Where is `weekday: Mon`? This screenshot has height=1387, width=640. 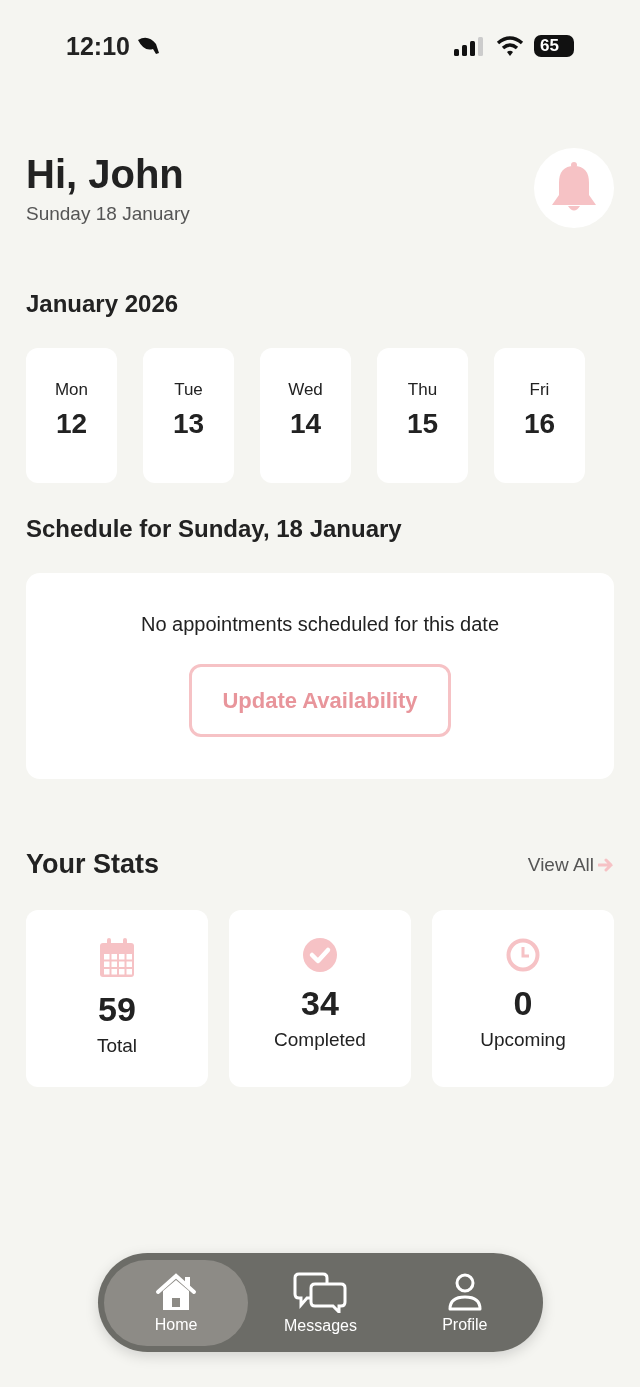 weekday: Mon is located at coordinates (71, 390).